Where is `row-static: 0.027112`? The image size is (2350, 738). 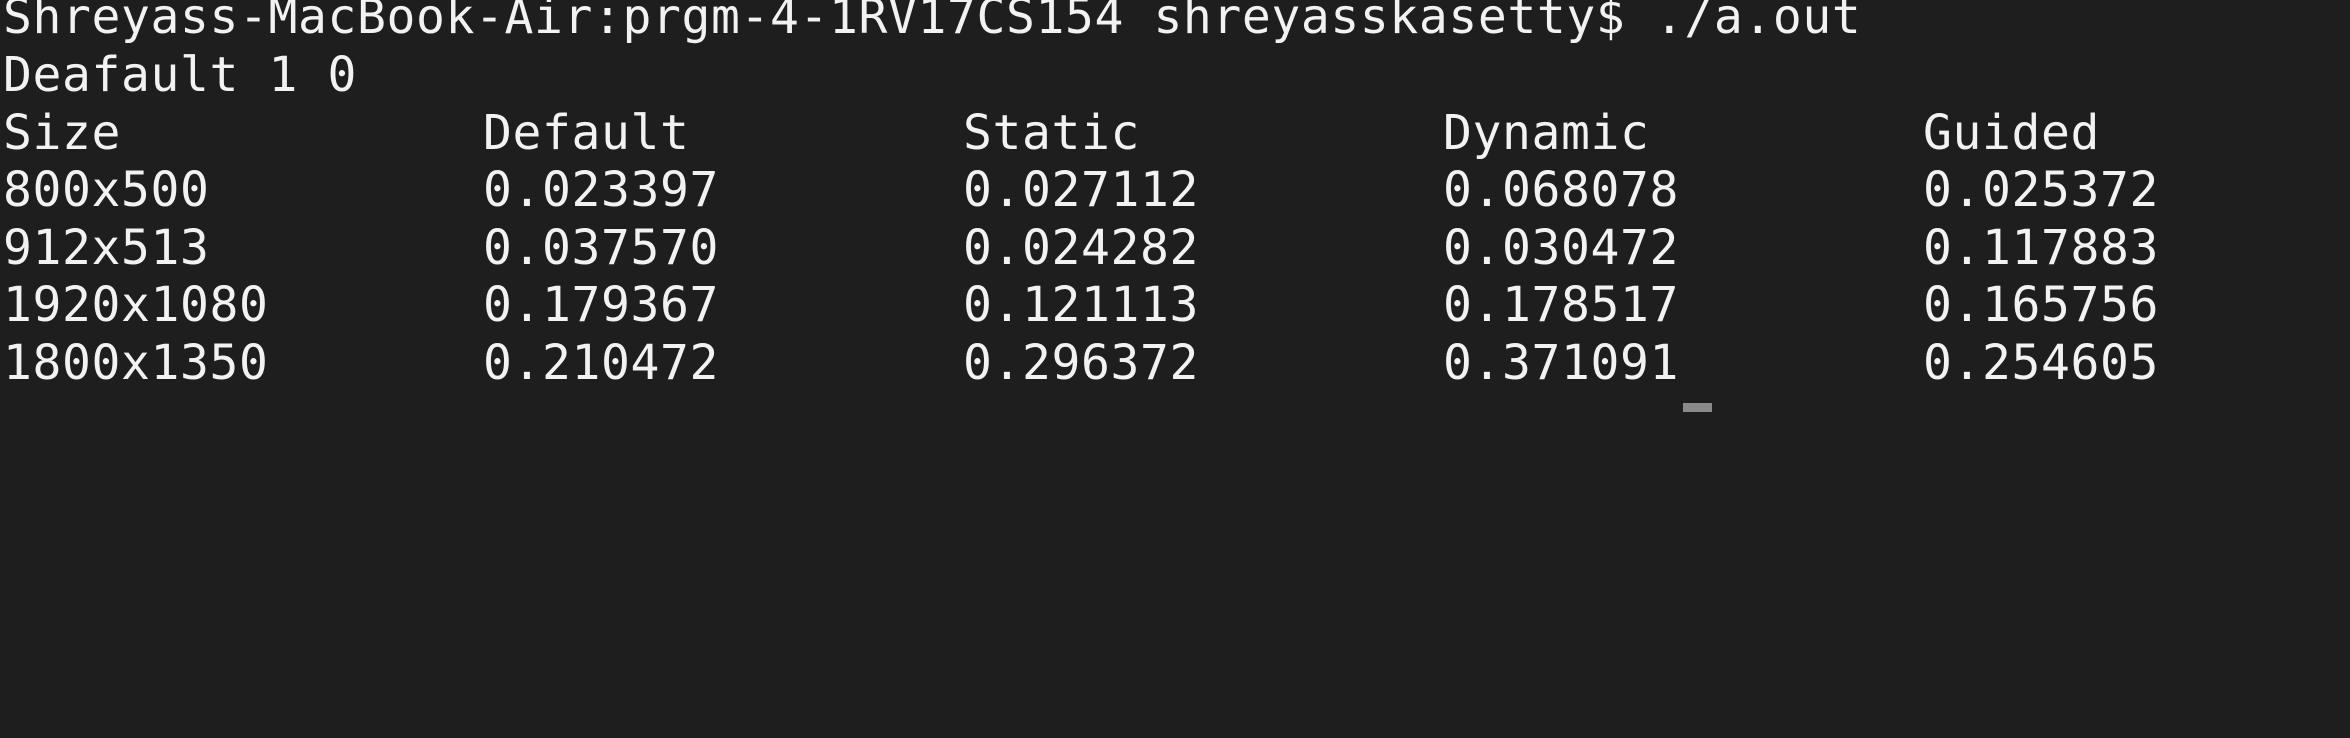
row-static: 0.027112 is located at coordinates (1081, 190).